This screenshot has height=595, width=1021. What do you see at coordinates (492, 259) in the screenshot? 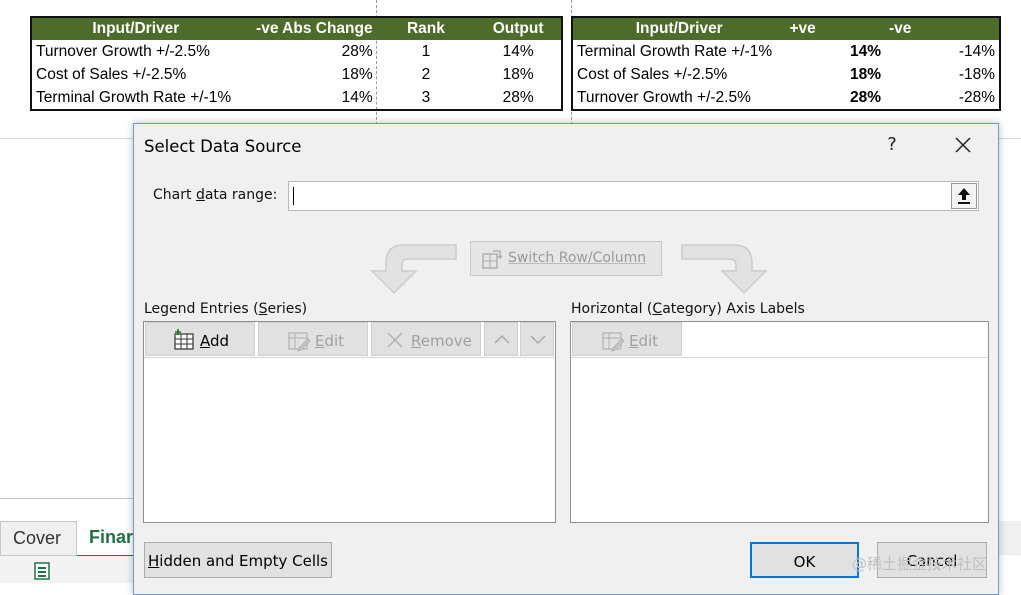
I see `switch-icon` at bounding box center [492, 259].